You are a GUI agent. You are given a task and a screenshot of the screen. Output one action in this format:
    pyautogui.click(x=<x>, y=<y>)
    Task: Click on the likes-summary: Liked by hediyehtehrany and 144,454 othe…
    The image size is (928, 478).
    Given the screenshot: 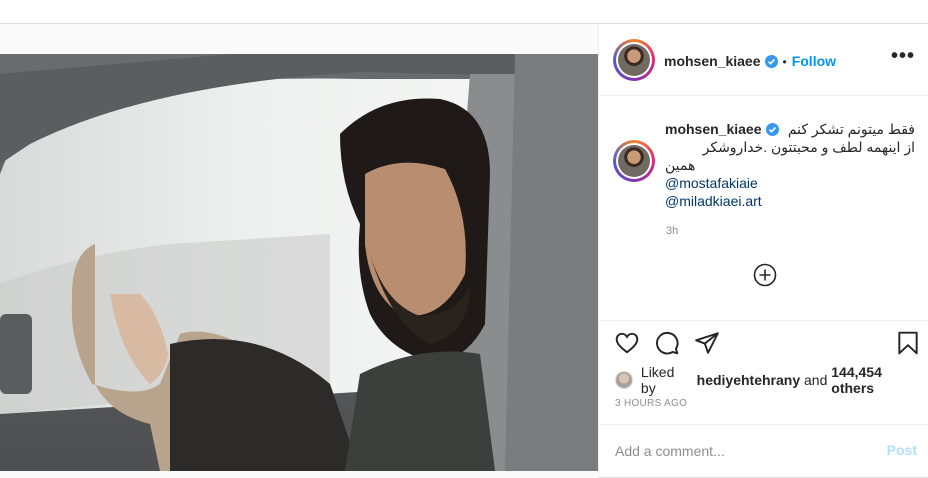 What is the action you would take?
    pyautogui.click(x=771, y=380)
    